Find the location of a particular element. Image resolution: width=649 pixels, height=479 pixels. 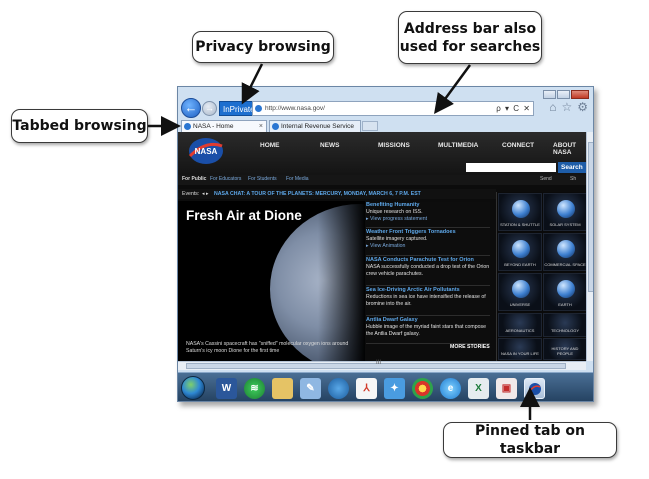

topic-label: AERONAUTICS is located at coordinates (520, 330).